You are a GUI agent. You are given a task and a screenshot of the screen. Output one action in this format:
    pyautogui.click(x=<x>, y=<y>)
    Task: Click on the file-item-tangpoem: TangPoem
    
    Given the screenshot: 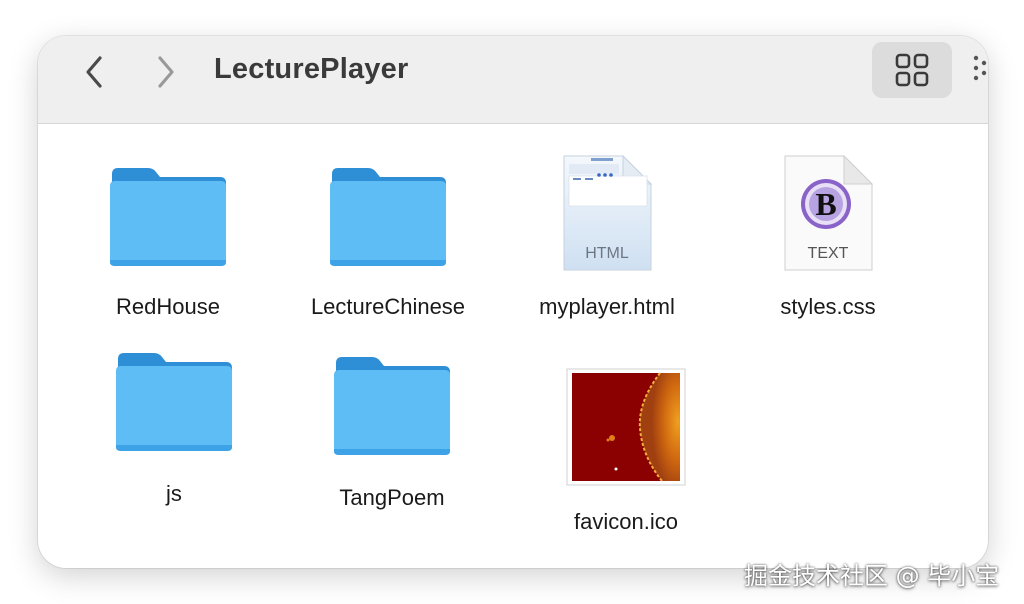 What is the action you would take?
    pyautogui.click(x=392, y=433)
    